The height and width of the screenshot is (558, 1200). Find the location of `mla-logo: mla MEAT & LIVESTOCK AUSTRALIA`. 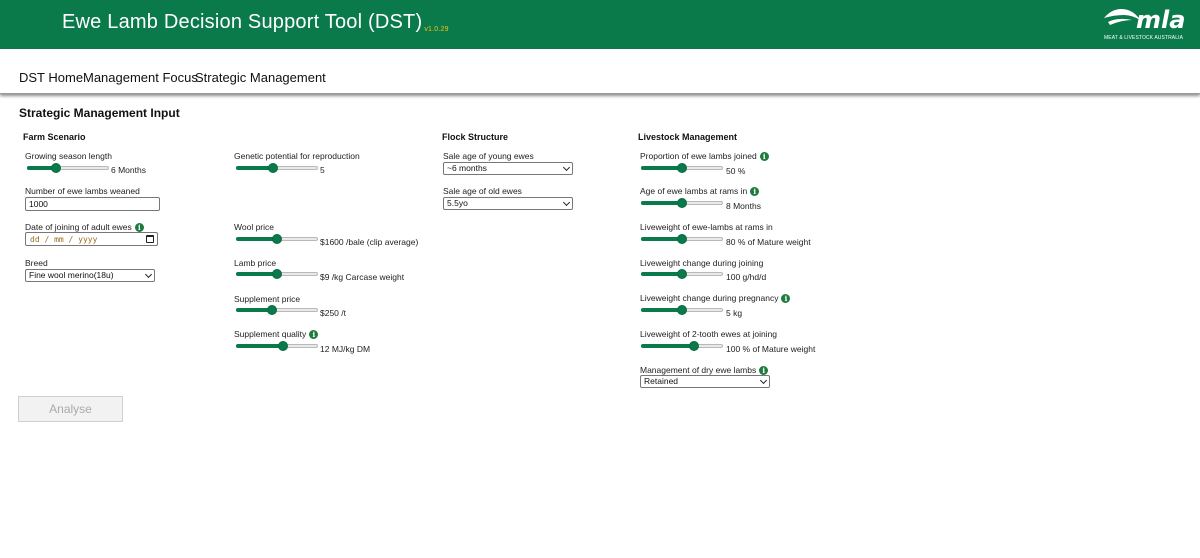

mla-logo: mla MEAT & LIVESTOCK AUSTRALIA is located at coordinates (1146, 24).